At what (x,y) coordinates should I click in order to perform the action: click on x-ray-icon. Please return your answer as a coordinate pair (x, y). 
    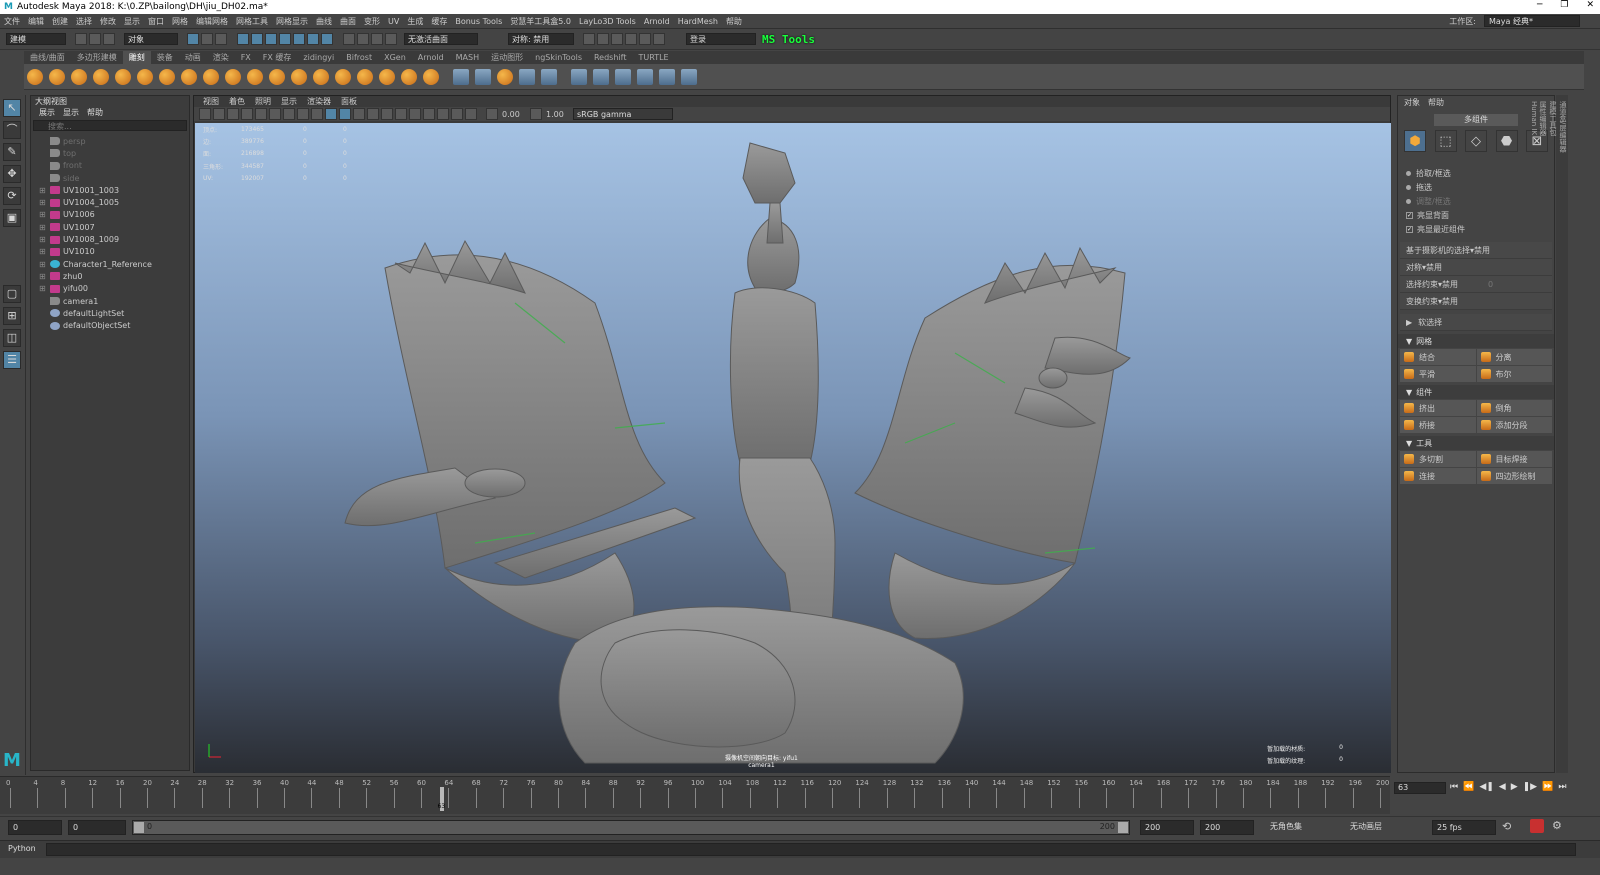
    Looking at the image, I should click on (457, 114).